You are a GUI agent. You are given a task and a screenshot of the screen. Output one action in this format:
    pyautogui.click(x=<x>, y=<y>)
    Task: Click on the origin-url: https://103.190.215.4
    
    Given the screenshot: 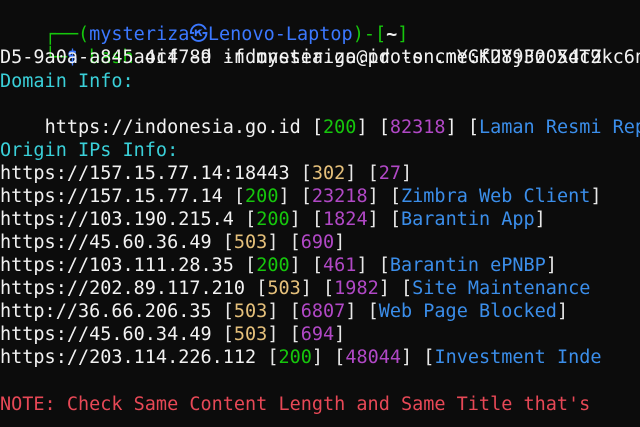 What is the action you would take?
    pyautogui.click(x=117, y=219)
    